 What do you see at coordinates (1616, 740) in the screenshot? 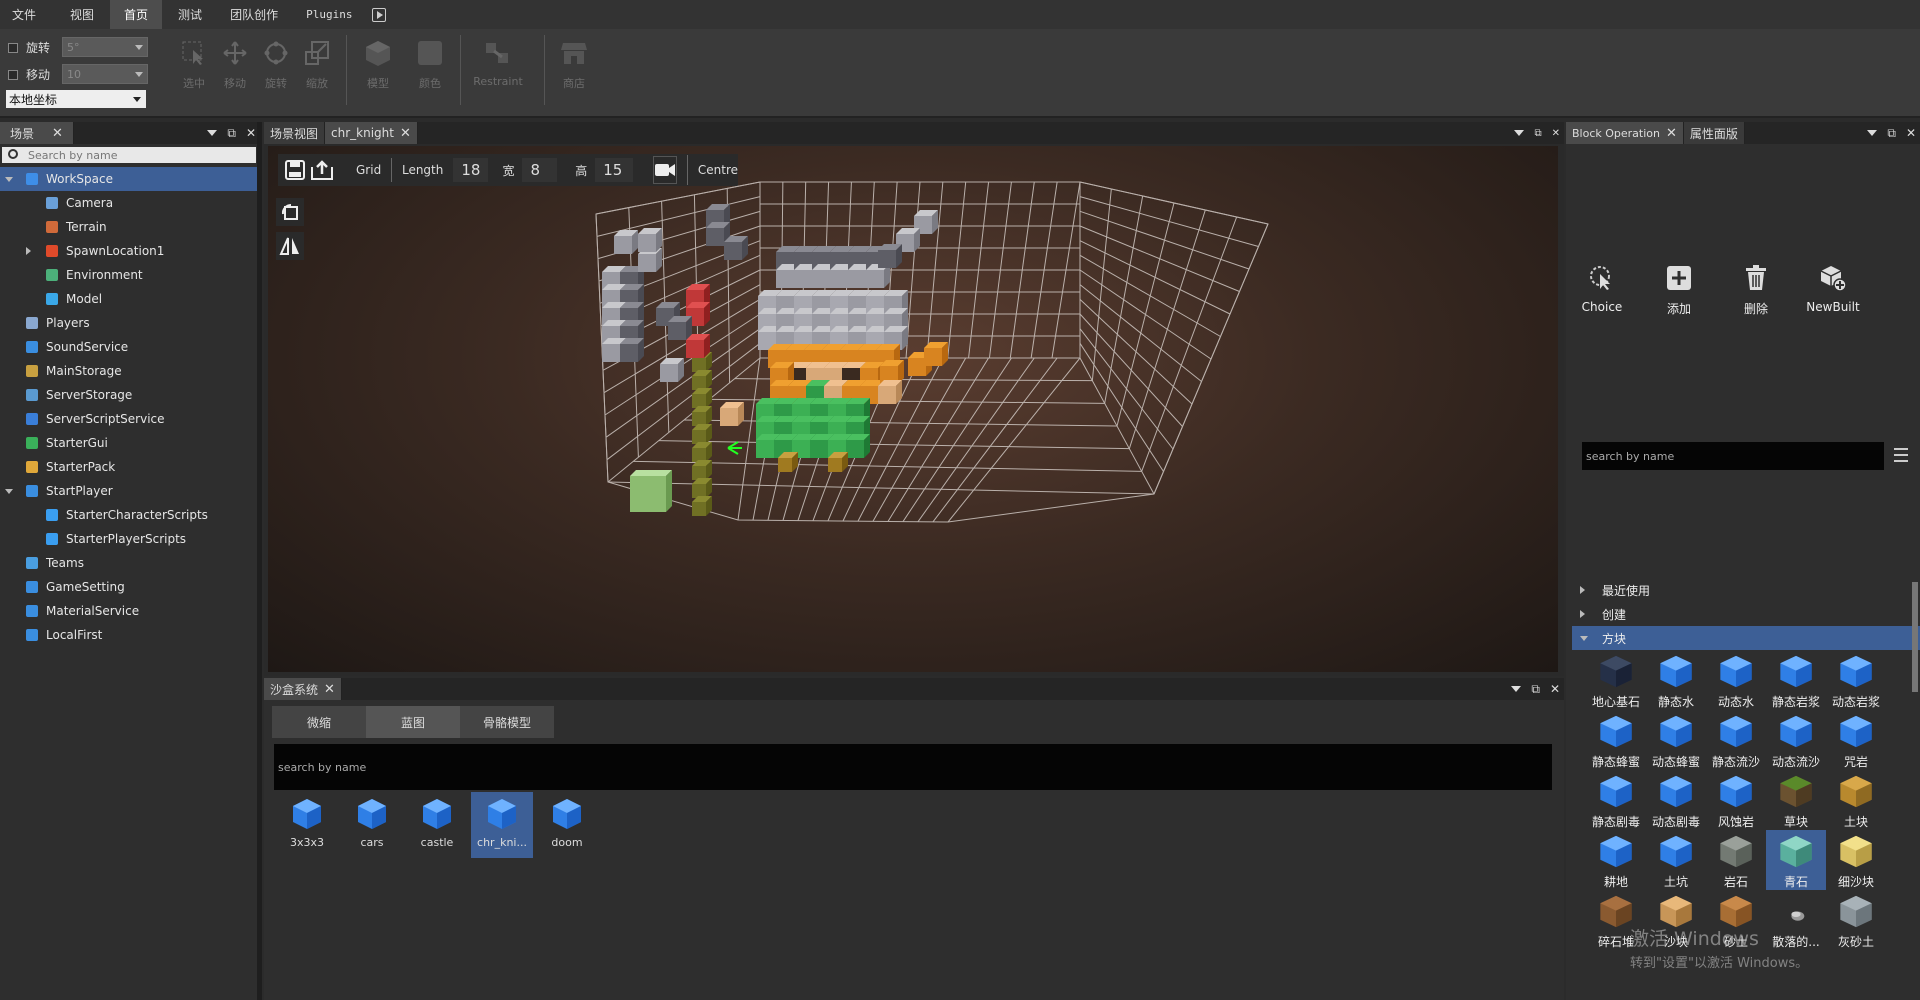
I see `block-item: 静态蜂蜜` at bounding box center [1616, 740].